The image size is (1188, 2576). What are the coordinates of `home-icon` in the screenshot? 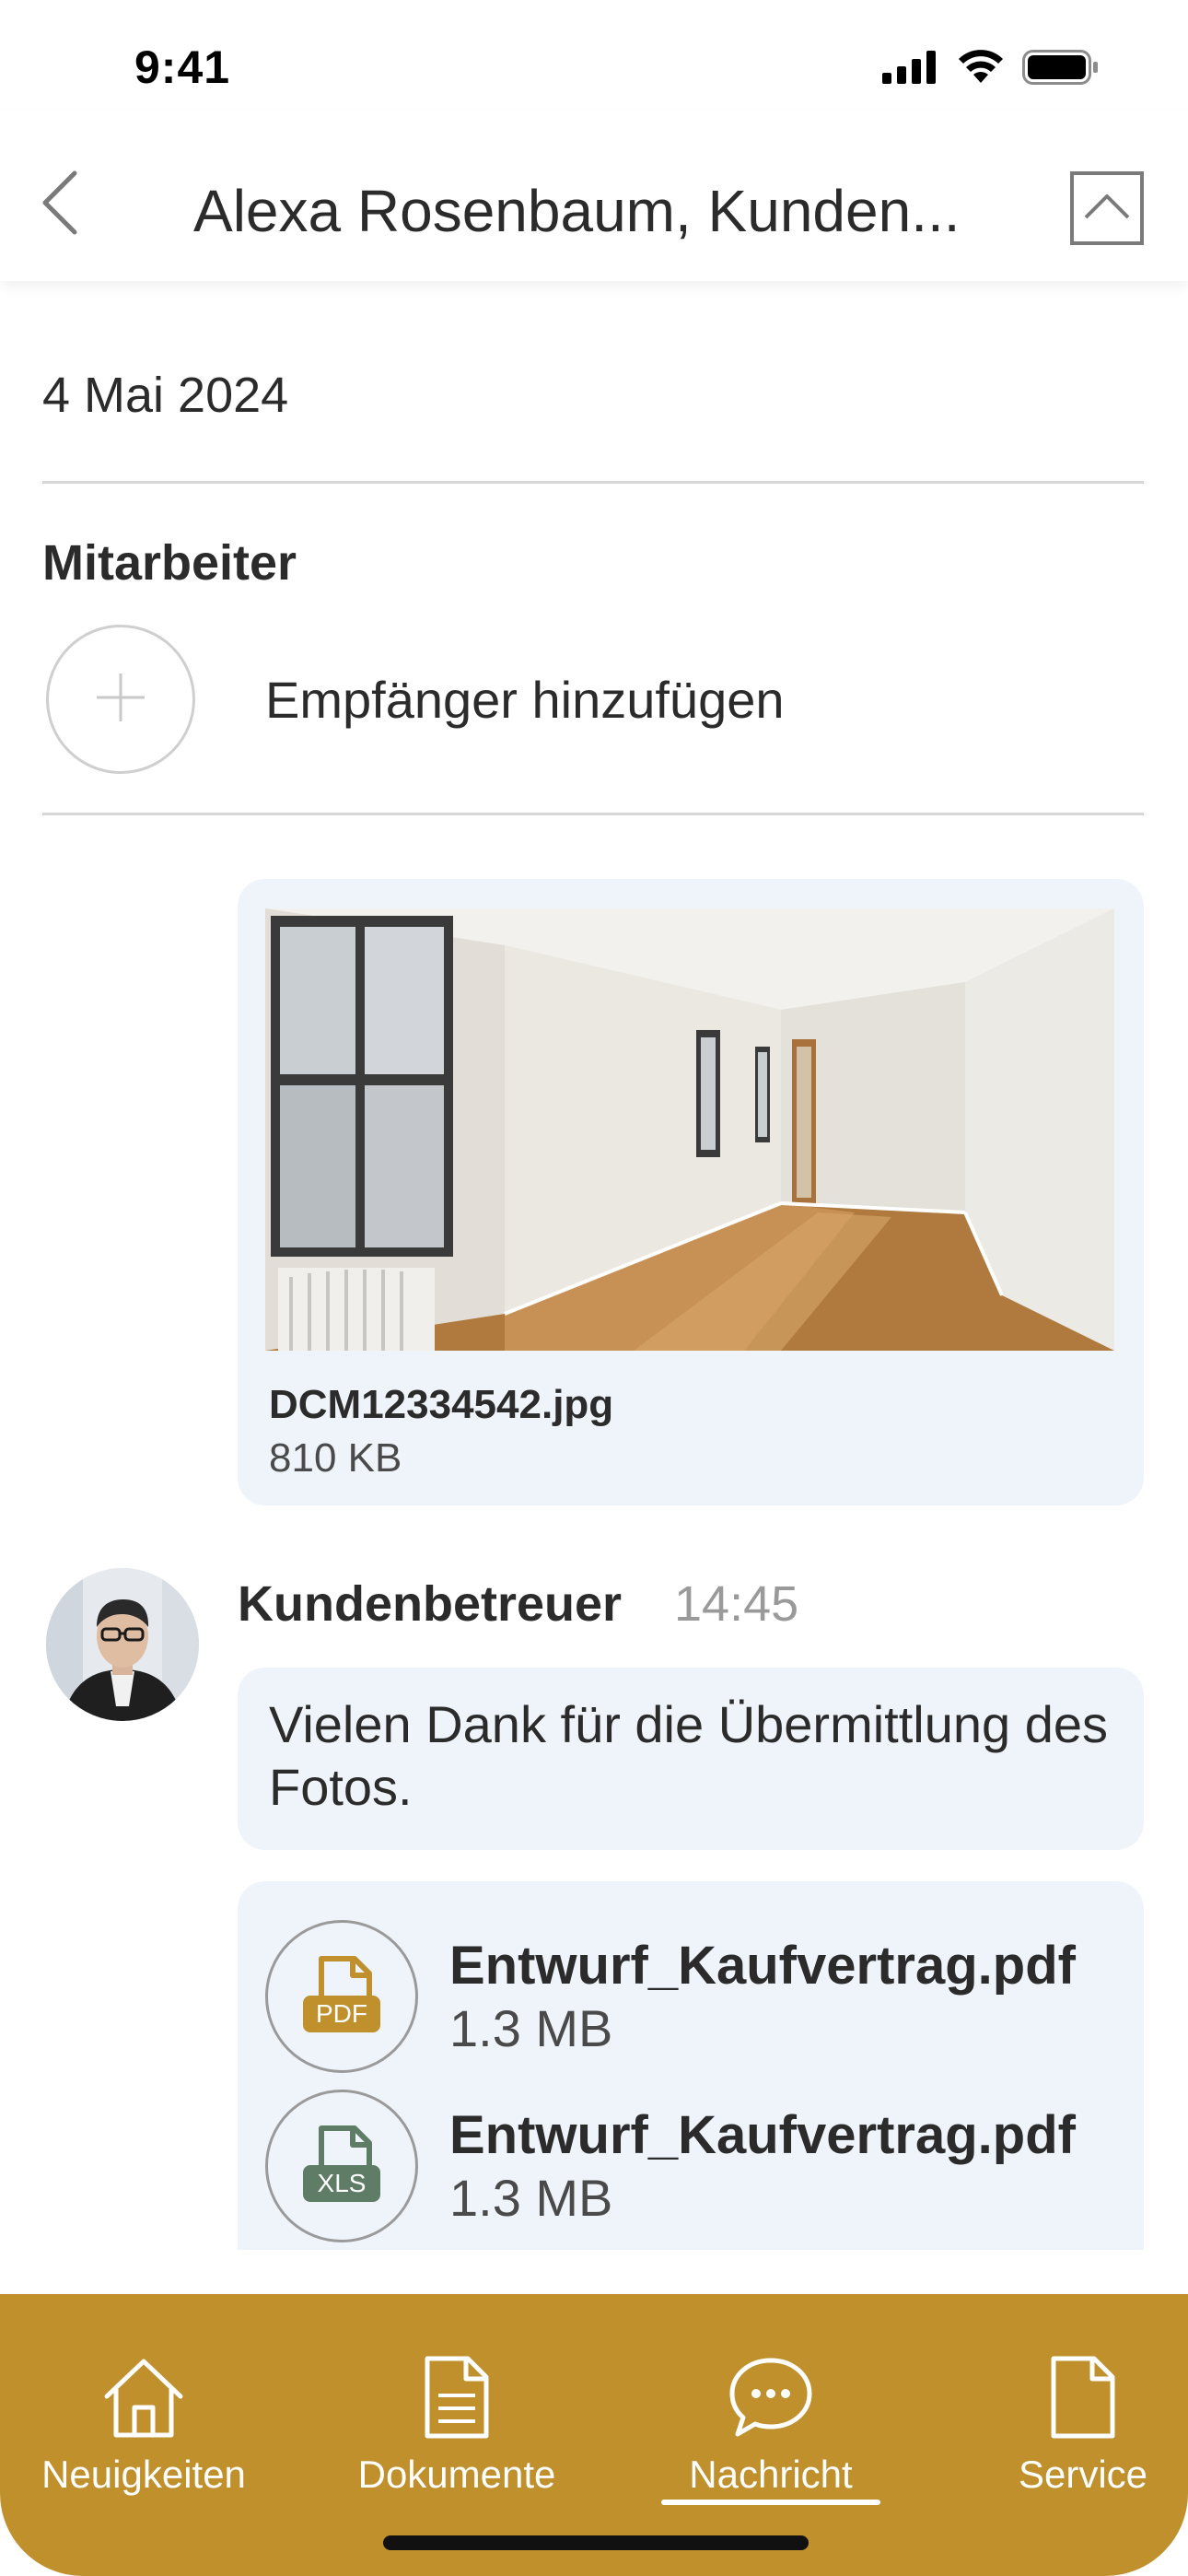 It's located at (143, 2397).